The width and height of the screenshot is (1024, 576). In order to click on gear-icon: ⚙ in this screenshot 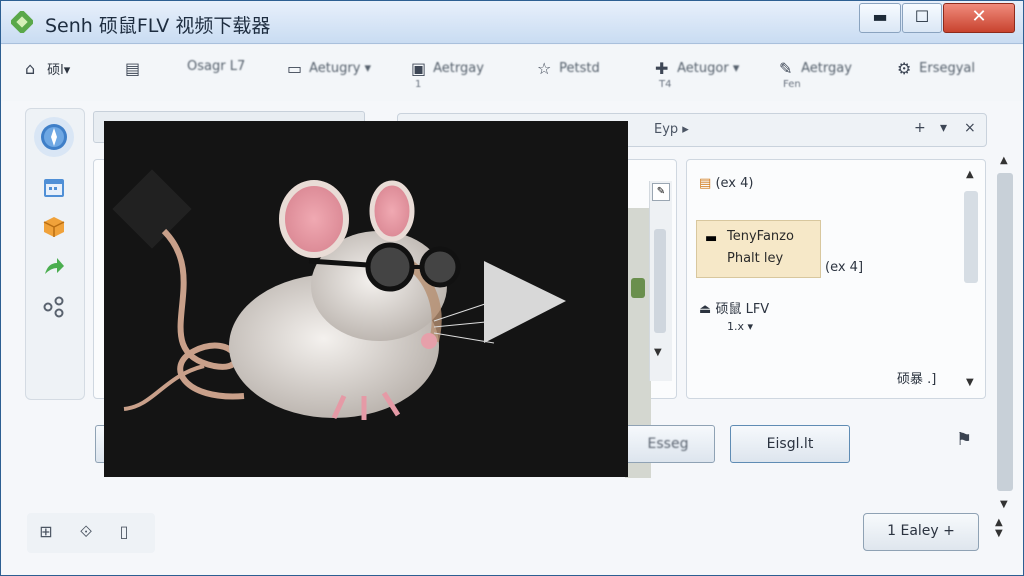, I will do `click(904, 68)`.